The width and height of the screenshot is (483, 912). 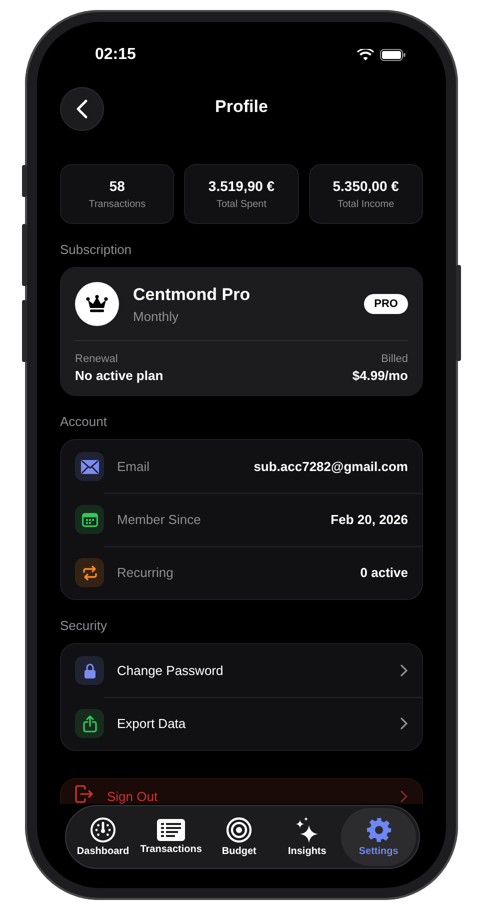 I want to click on crown-icon, so click(x=97, y=304).